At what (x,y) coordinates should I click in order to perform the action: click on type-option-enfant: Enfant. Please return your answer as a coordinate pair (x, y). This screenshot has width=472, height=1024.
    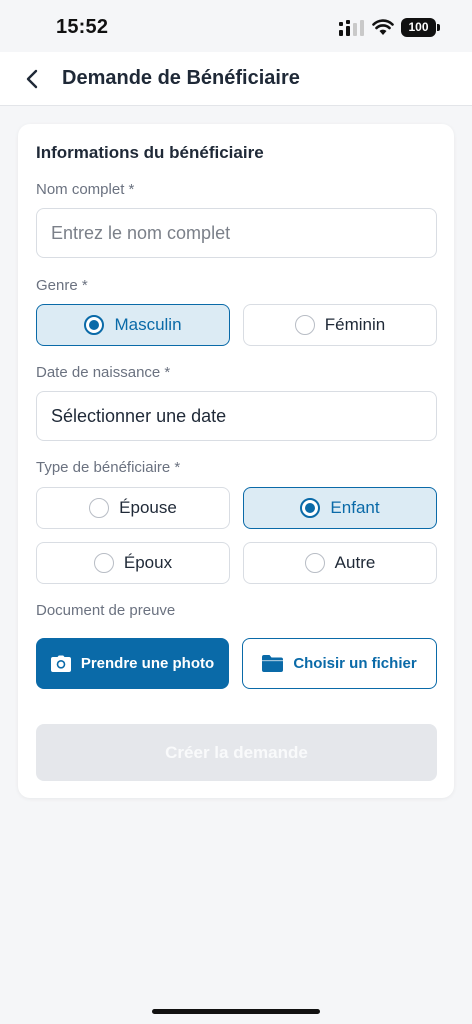
    Looking at the image, I should click on (340, 508).